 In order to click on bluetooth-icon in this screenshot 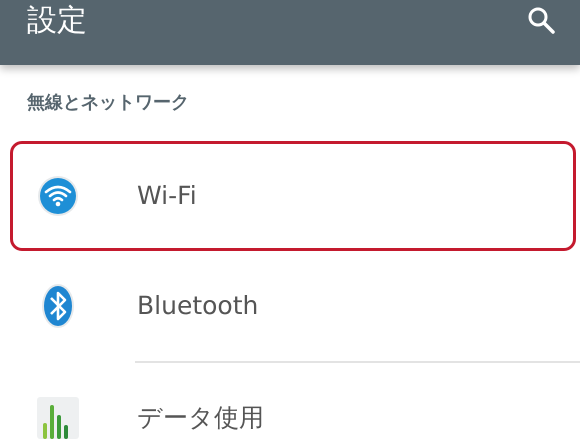, I will do `click(58, 306)`.